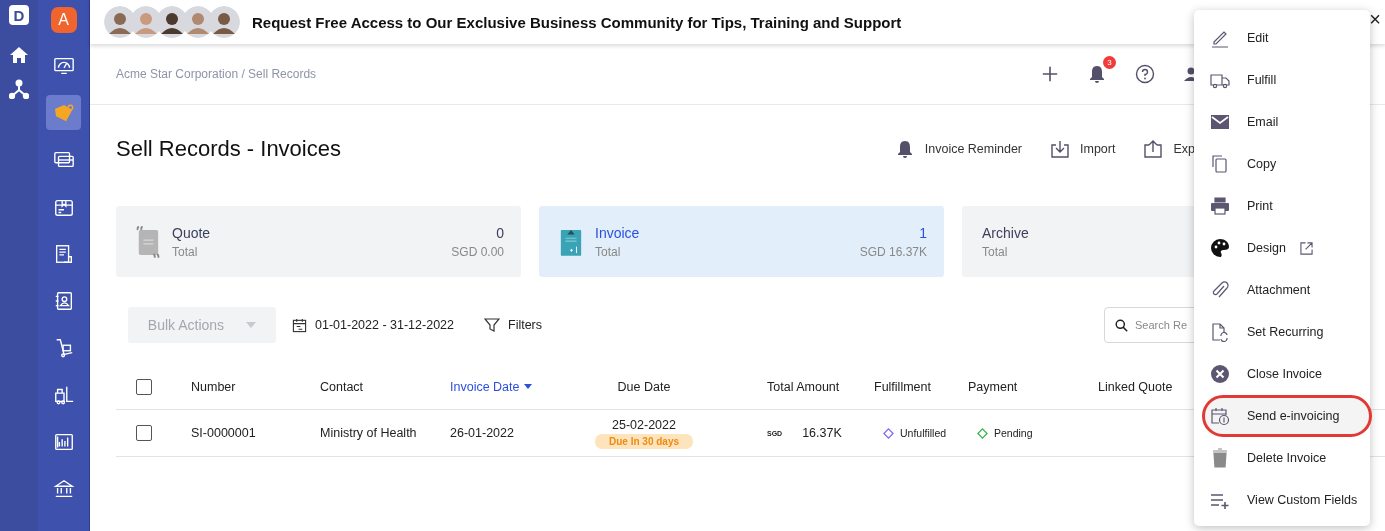  What do you see at coordinates (1282, 374) in the screenshot?
I see `menu-item: Close Invoice` at bounding box center [1282, 374].